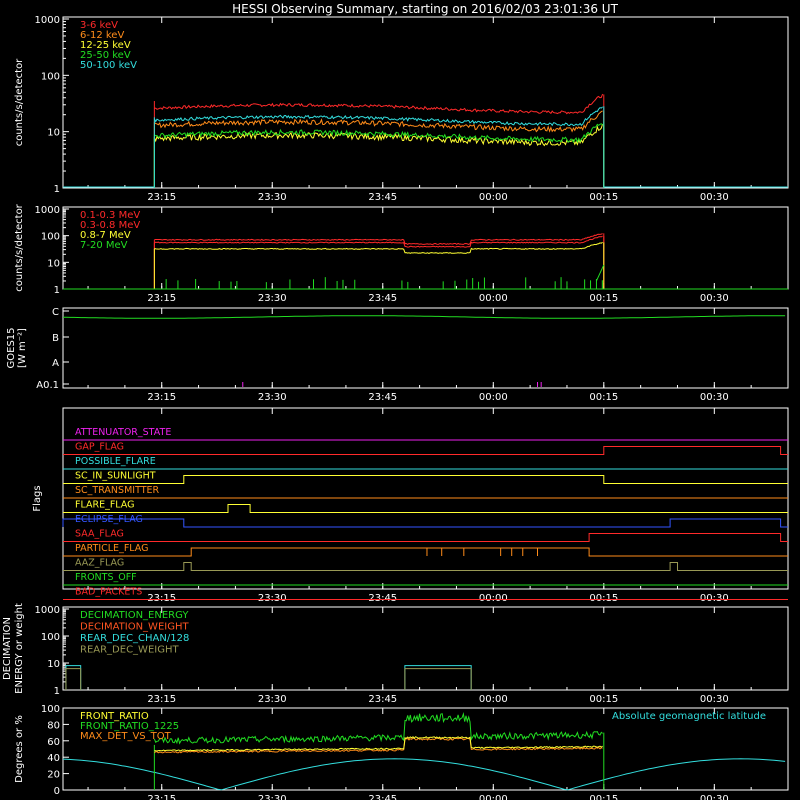  Describe the element at coordinates (22, 348) in the screenshot. I see `goes-ylabel-units: [W m⁻²]` at that location.